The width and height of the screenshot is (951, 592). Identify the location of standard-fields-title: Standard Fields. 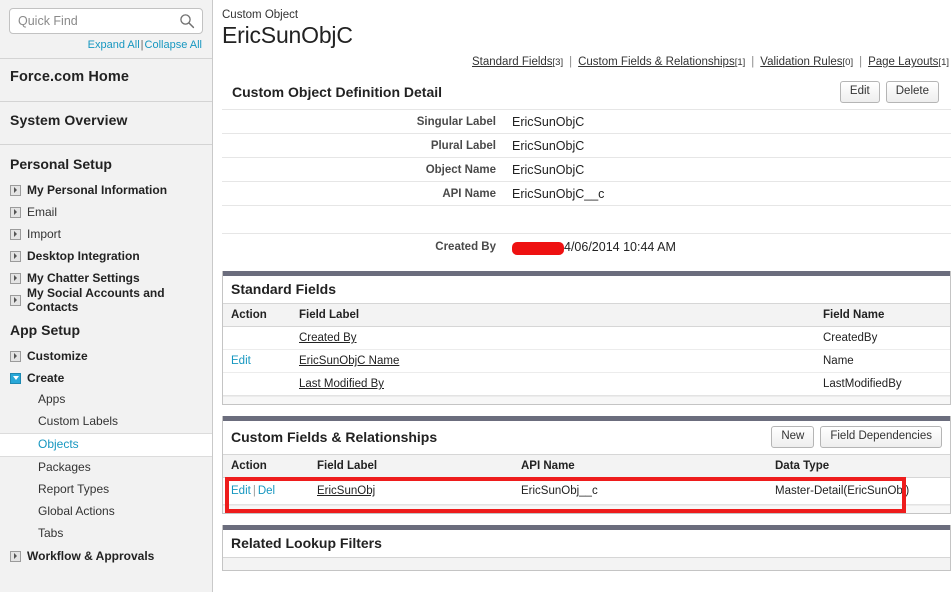
(284, 289).